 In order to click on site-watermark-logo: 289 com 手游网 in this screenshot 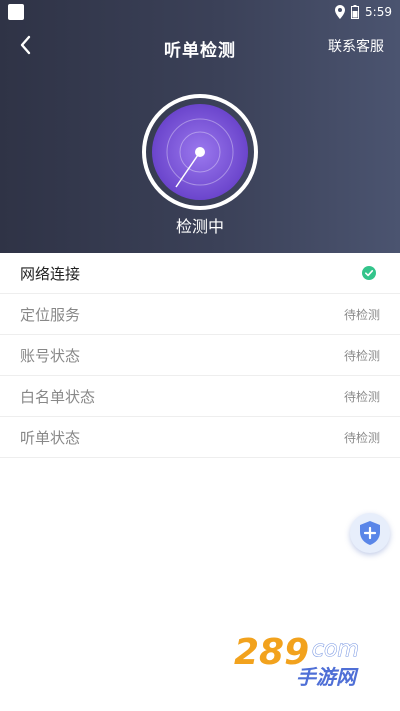, I will do `click(296, 660)`.